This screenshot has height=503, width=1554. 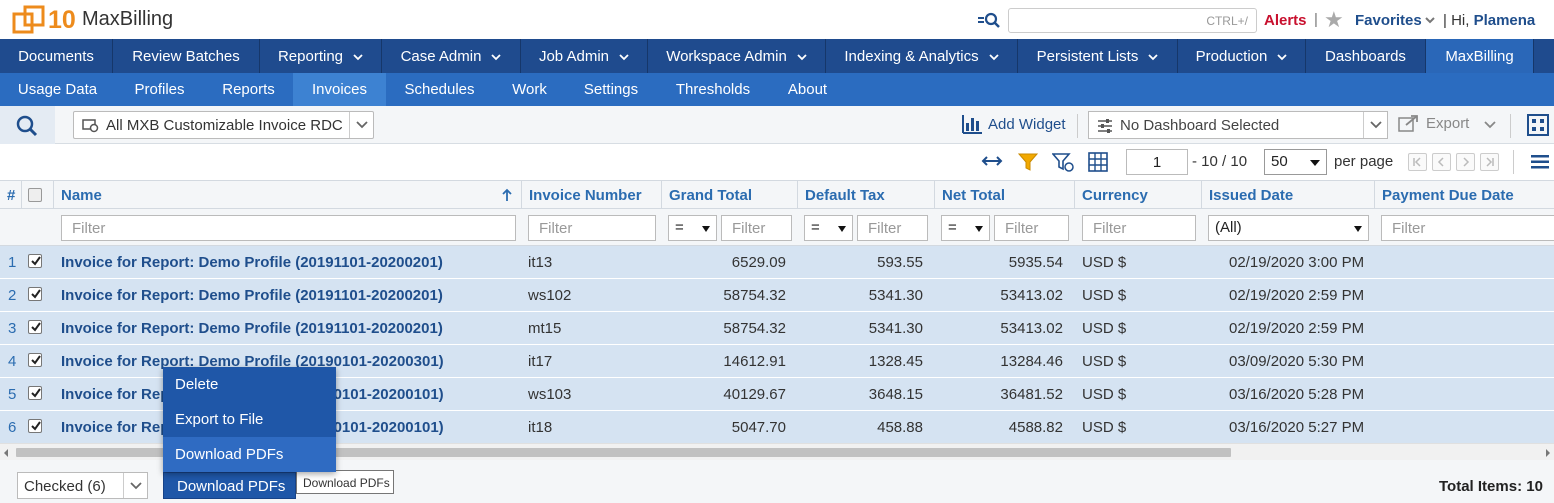 I want to click on export-button: Export, so click(x=1433, y=125).